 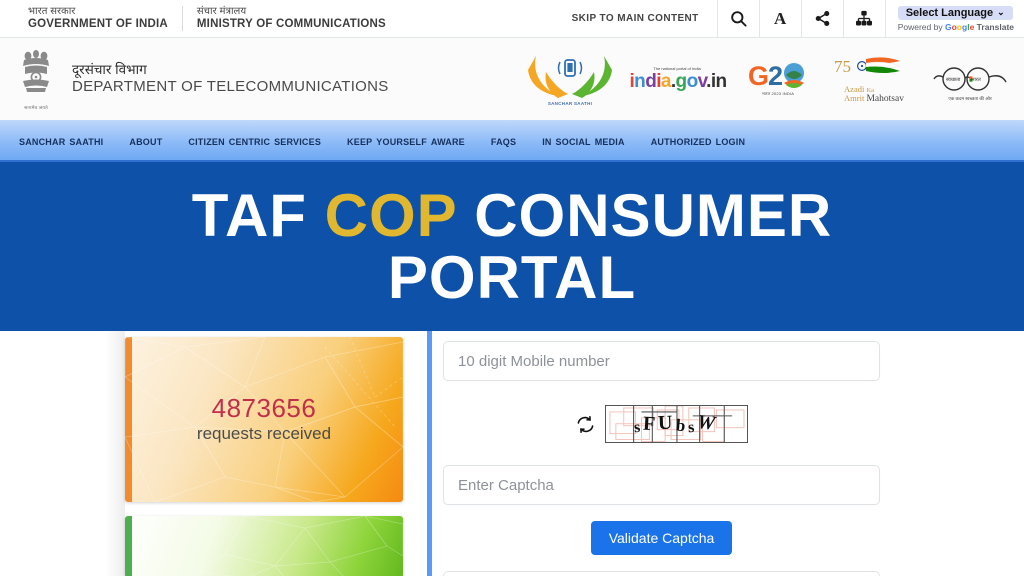 I want to click on banner-title-line1: TAF COP CONSUMER, so click(x=512, y=215).